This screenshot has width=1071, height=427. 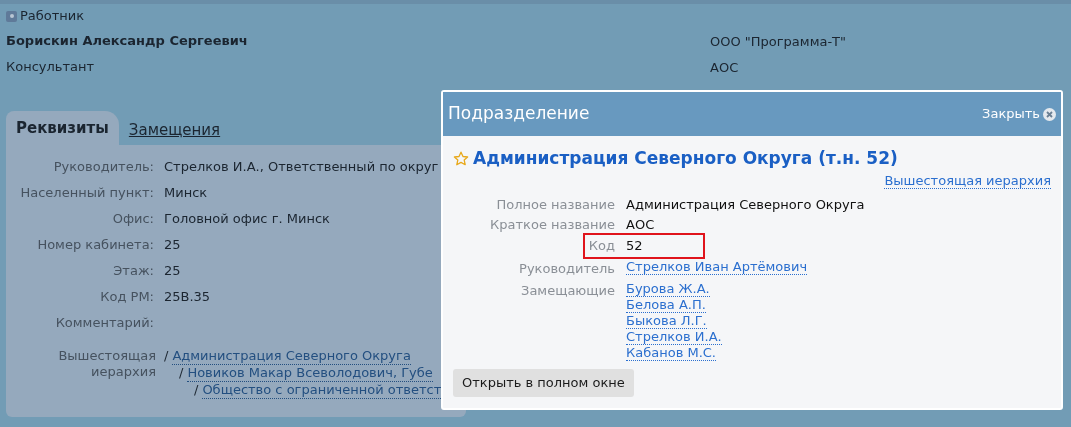 I want to click on field-label: Вышестоящая иерархия, so click(x=107, y=364).